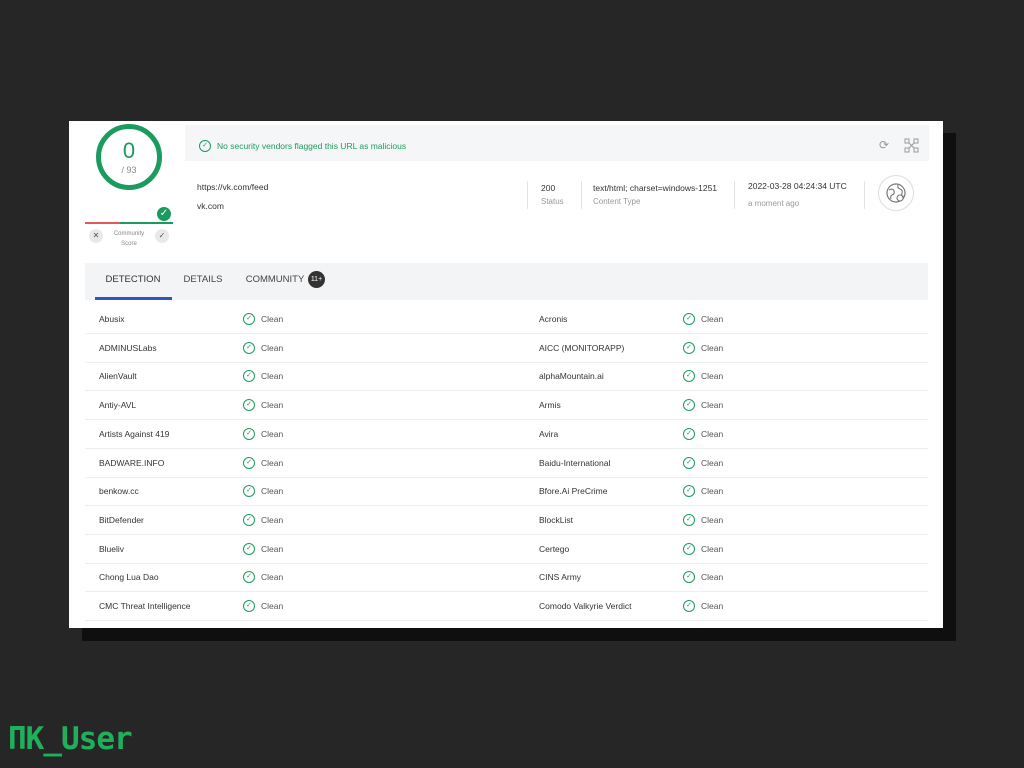  What do you see at coordinates (134, 433) in the screenshot?
I see `vendor-name: Artists Against 419` at bounding box center [134, 433].